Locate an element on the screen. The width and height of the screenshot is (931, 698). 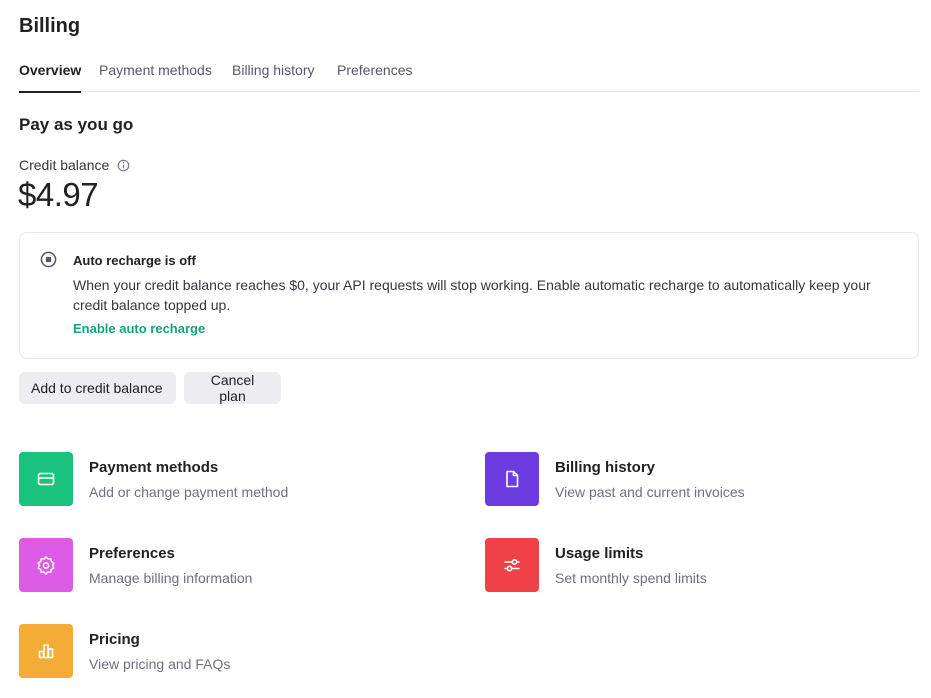
tab-billing-history: Billing history is located at coordinates (273, 77).